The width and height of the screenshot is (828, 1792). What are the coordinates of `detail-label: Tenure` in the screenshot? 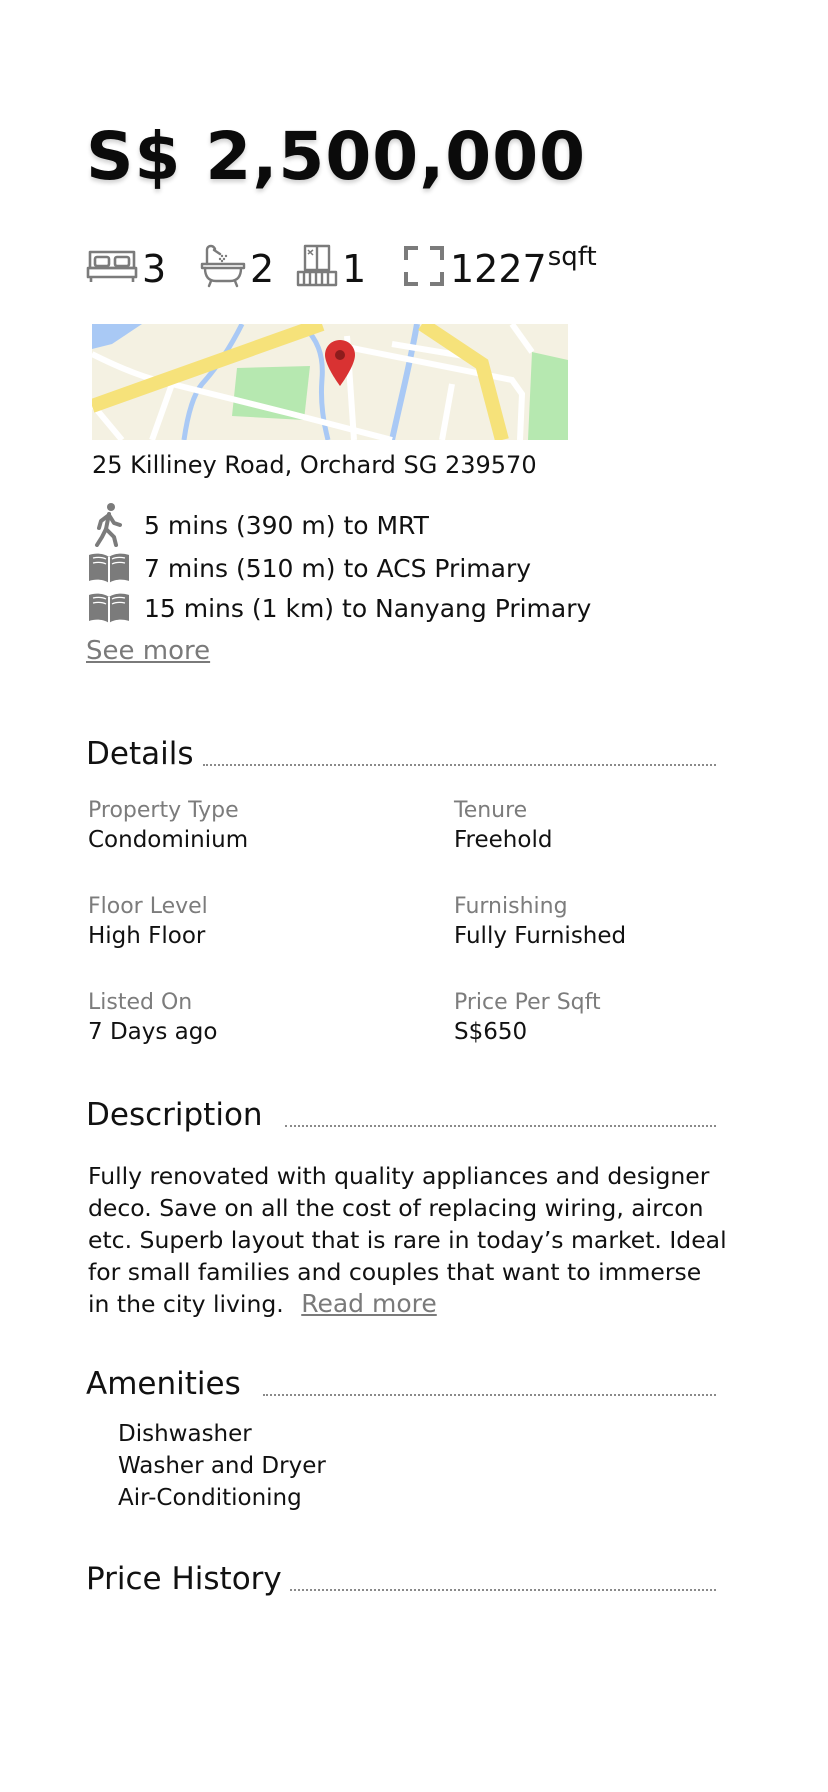 It's located at (491, 810).